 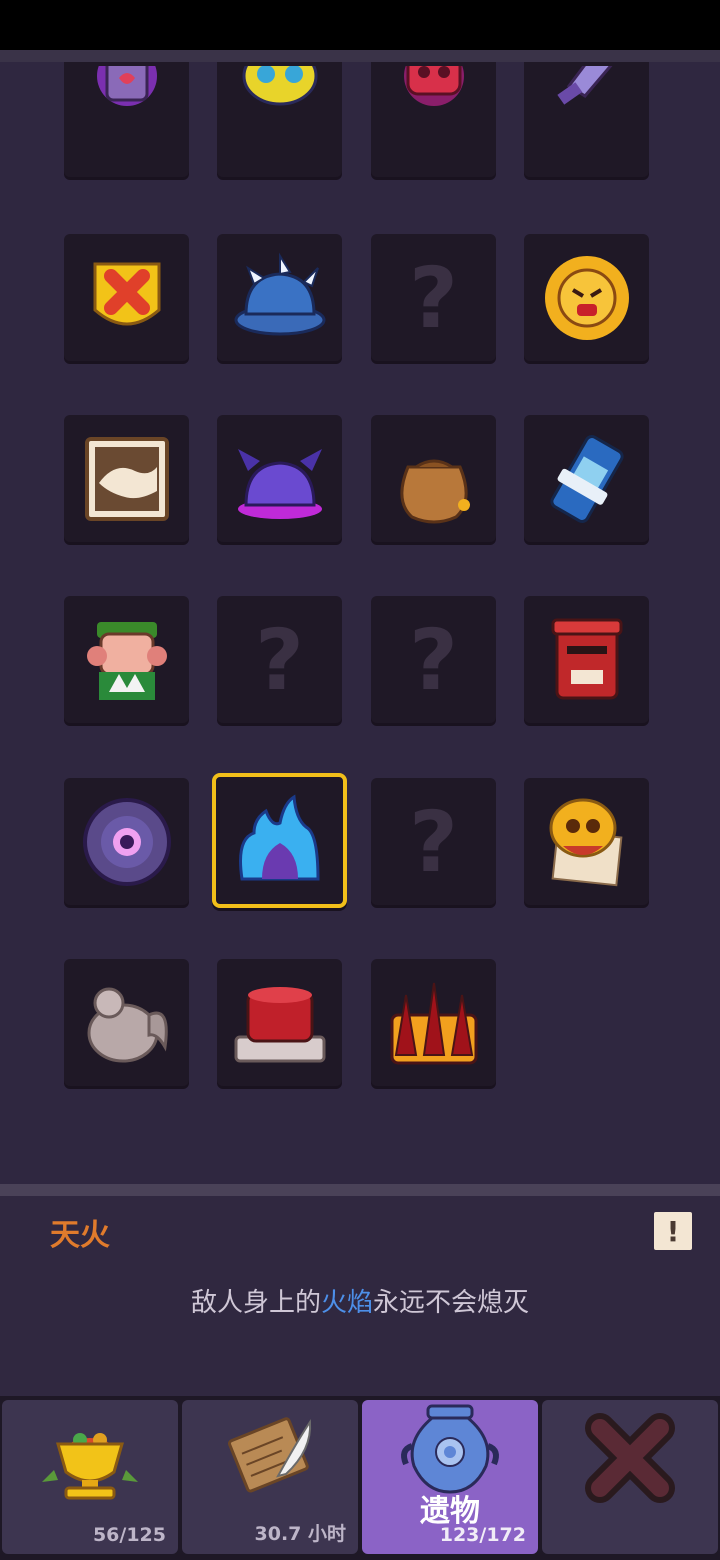 I want to click on purple-doll-icon, so click(x=126, y=85).